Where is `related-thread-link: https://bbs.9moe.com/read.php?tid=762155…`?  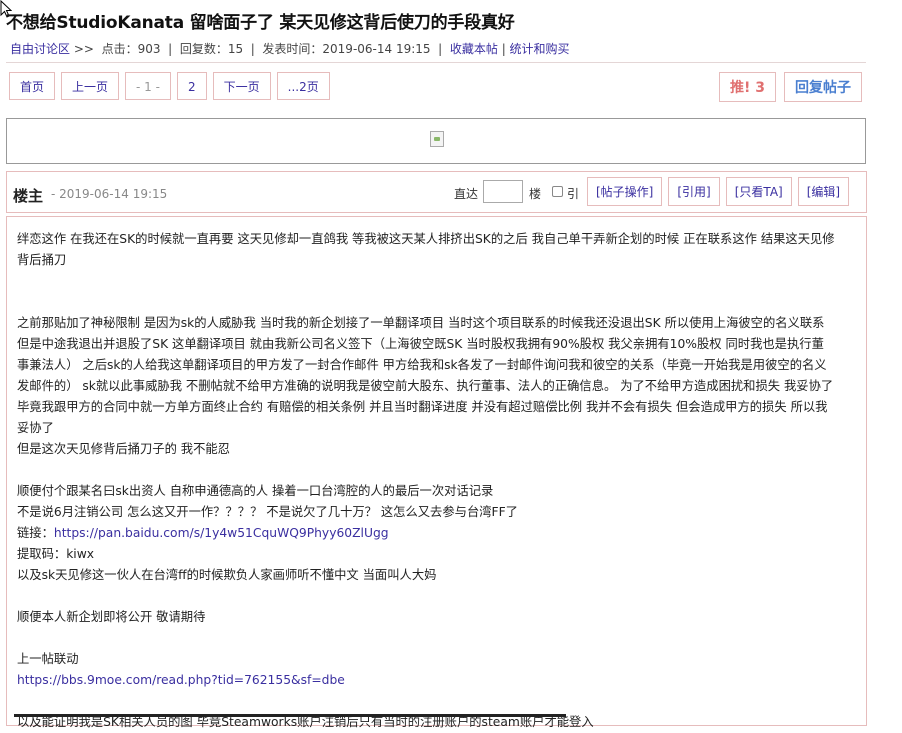 related-thread-link: https://bbs.9moe.com/read.php?tid=762155… is located at coordinates (181, 680).